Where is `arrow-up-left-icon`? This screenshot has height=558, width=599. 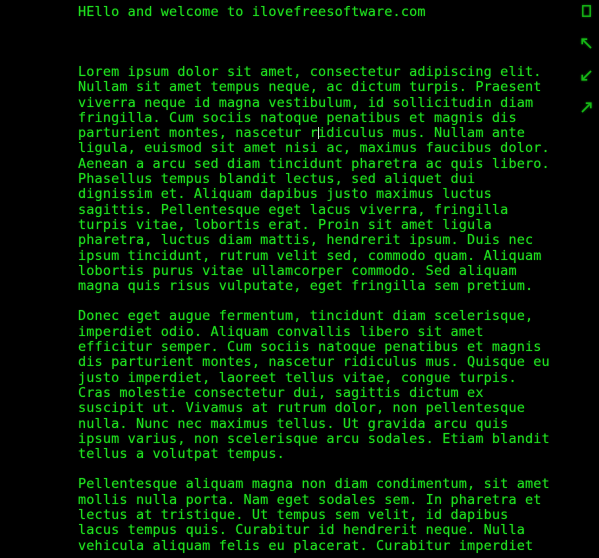
arrow-up-left-icon is located at coordinates (586, 43).